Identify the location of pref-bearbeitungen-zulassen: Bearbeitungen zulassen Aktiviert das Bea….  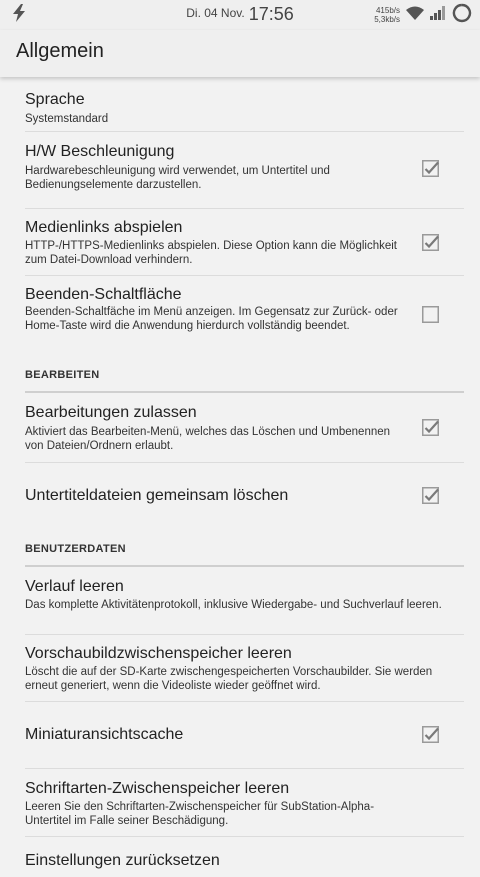
(244, 428).